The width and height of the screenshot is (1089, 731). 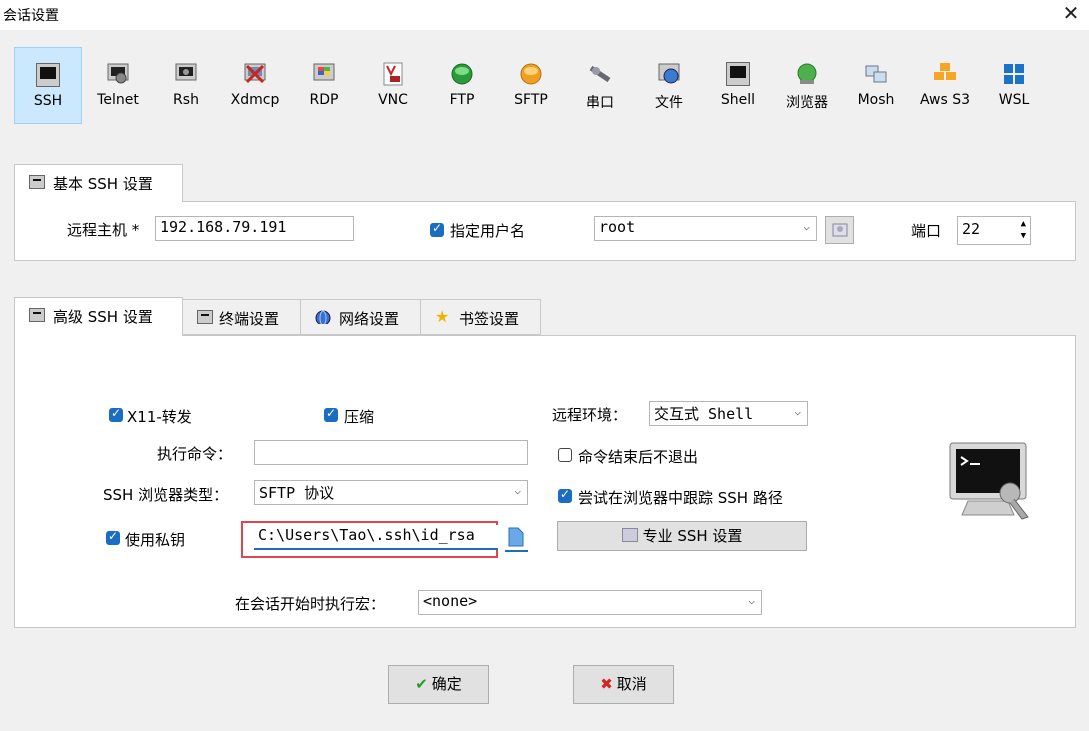 What do you see at coordinates (331, 414) in the screenshot?
I see `compress-checkbox` at bounding box center [331, 414].